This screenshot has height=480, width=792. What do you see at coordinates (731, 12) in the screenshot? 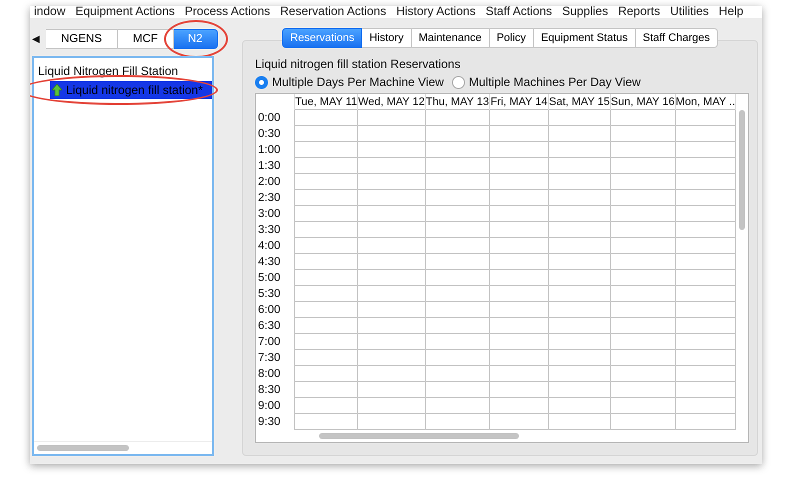
I see `menu-item: Help` at bounding box center [731, 12].